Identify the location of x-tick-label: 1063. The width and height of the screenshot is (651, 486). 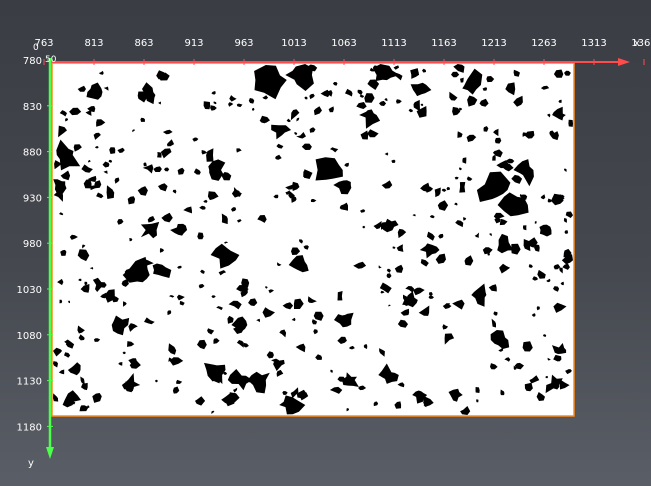
(343, 43).